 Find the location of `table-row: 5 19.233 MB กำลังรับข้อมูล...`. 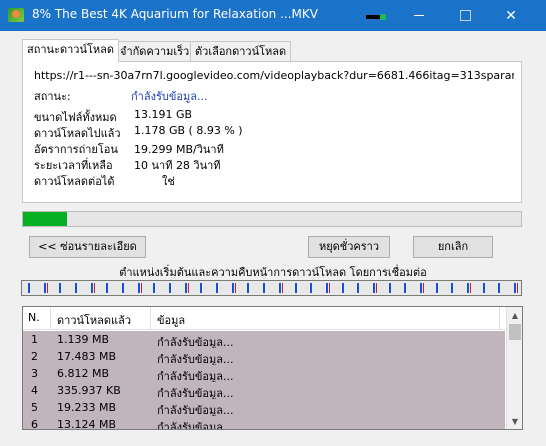

table-row: 5 19.233 MB กำลังรับข้อมูล... is located at coordinates (264, 408).